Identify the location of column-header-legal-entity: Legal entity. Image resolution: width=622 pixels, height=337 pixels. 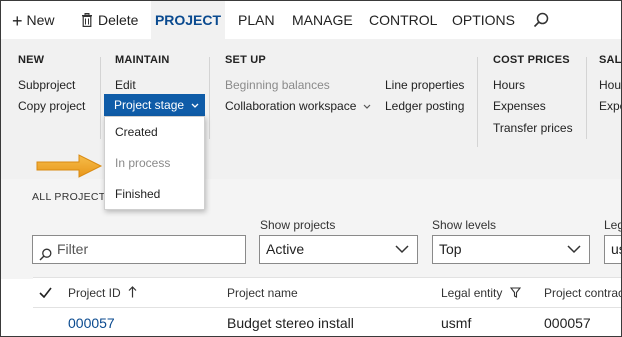
(481, 293).